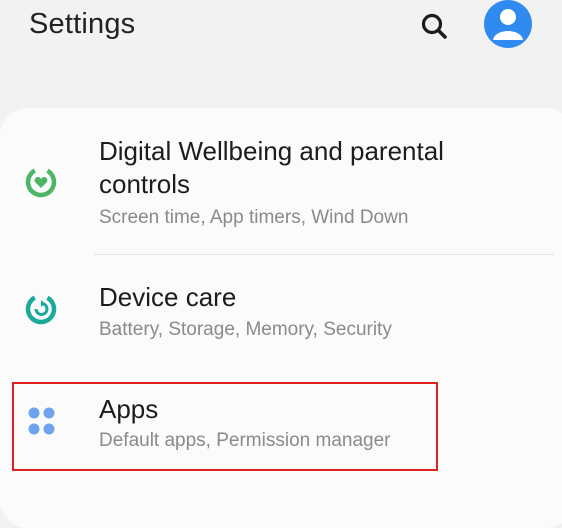 The width and height of the screenshot is (562, 528). Describe the element at coordinates (254, 217) in the screenshot. I see `settings-item-subtitle: Screen time, App timers, Wind Down` at that location.